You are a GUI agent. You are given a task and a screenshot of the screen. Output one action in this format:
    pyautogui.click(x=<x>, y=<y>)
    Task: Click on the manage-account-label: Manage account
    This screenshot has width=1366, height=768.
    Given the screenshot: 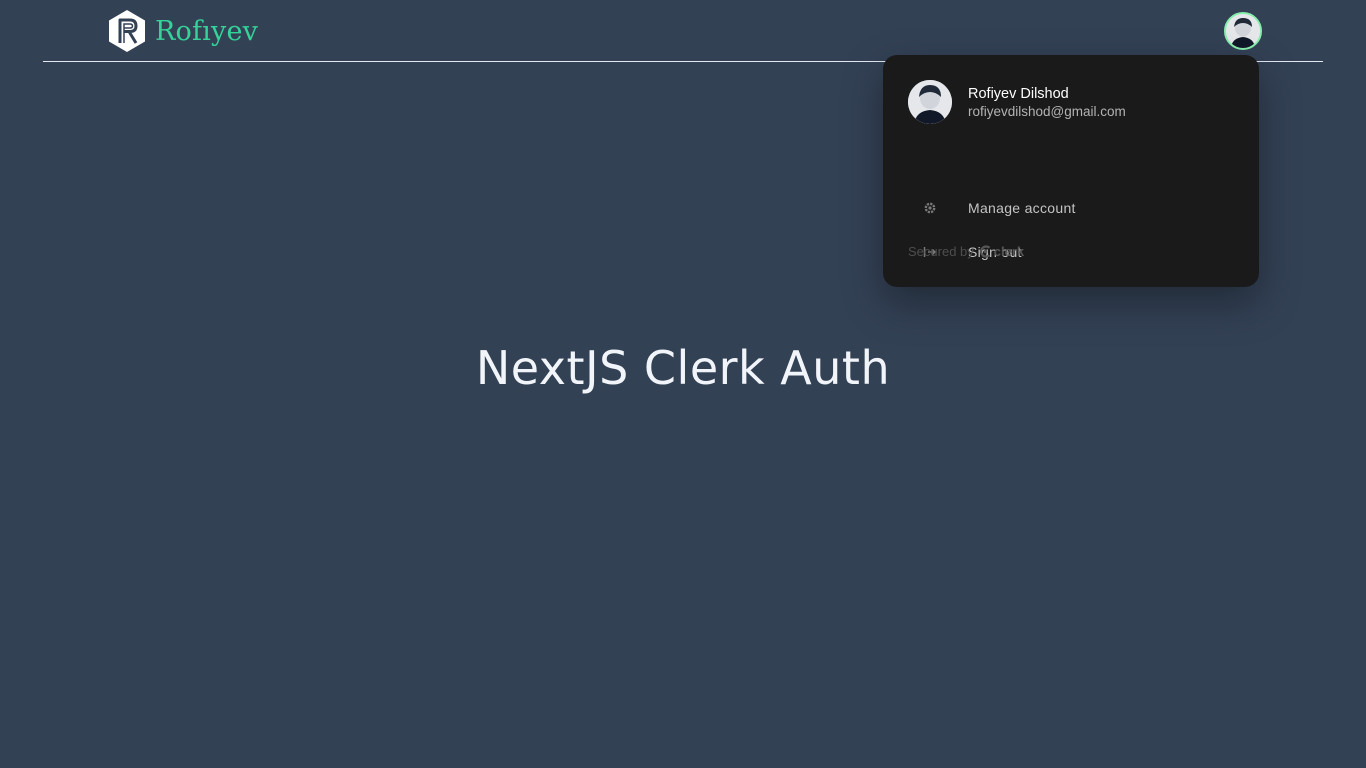 What is the action you would take?
    pyautogui.click(x=1022, y=208)
    